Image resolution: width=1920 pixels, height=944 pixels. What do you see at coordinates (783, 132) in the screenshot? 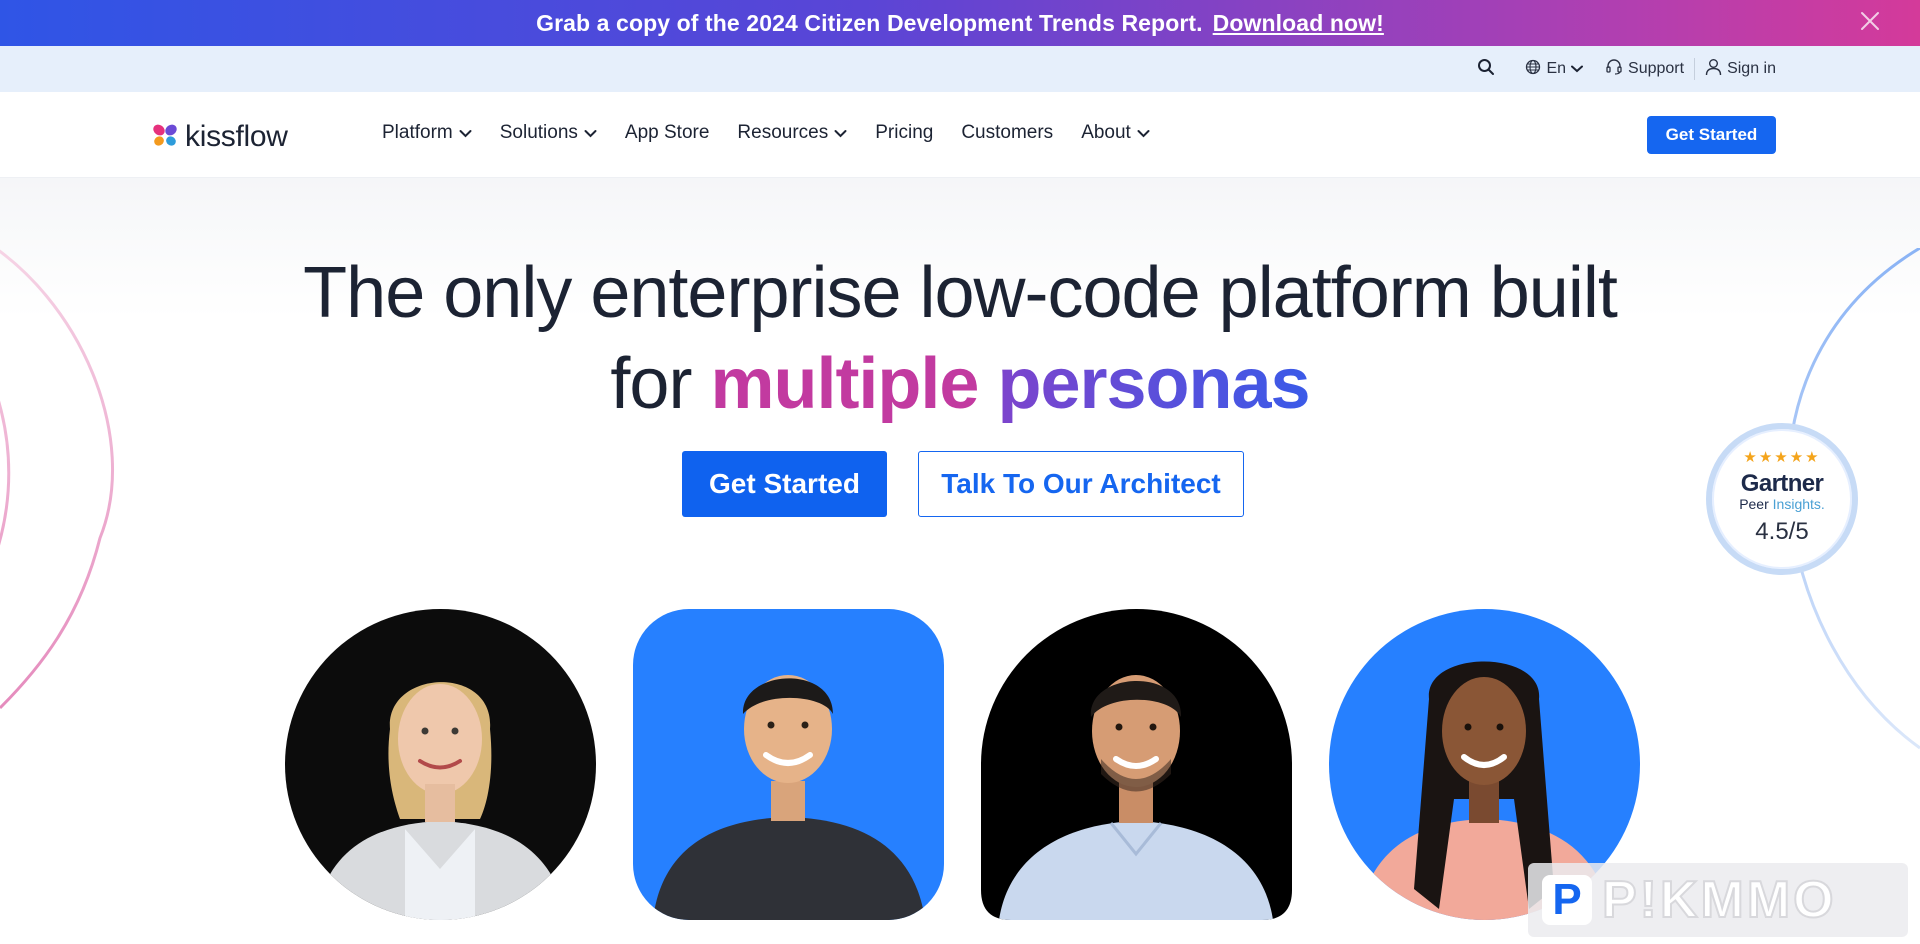
I see `nav-item-label: Resources` at bounding box center [783, 132].